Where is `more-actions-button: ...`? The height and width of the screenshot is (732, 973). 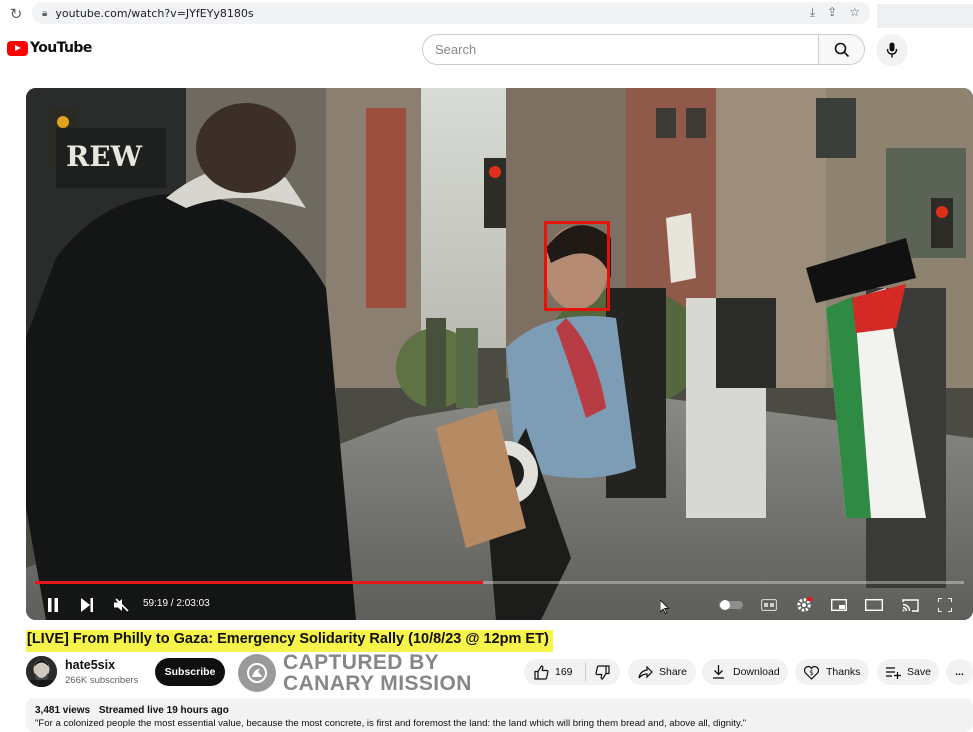
more-actions-button: ... is located at coordinates (959, 672).